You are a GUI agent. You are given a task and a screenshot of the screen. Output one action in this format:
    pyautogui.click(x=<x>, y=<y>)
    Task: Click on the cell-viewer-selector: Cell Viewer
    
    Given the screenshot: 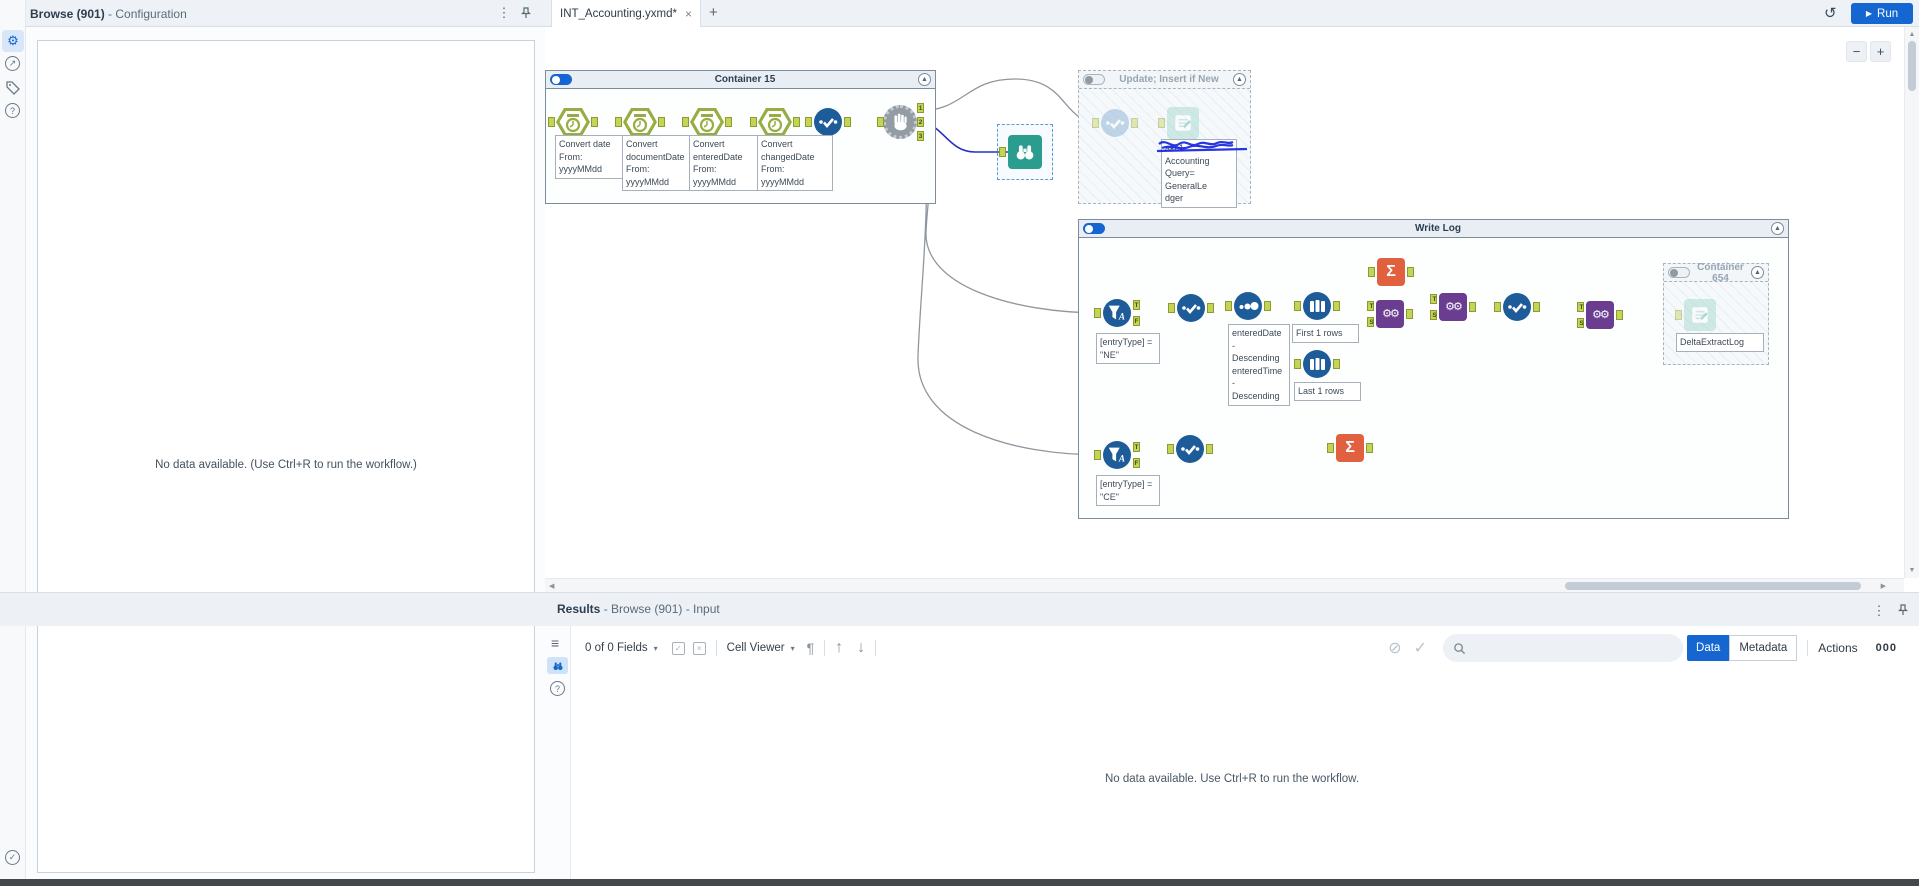 What is the action you would take?
    pyautogui.click(x=756, y=648)
    